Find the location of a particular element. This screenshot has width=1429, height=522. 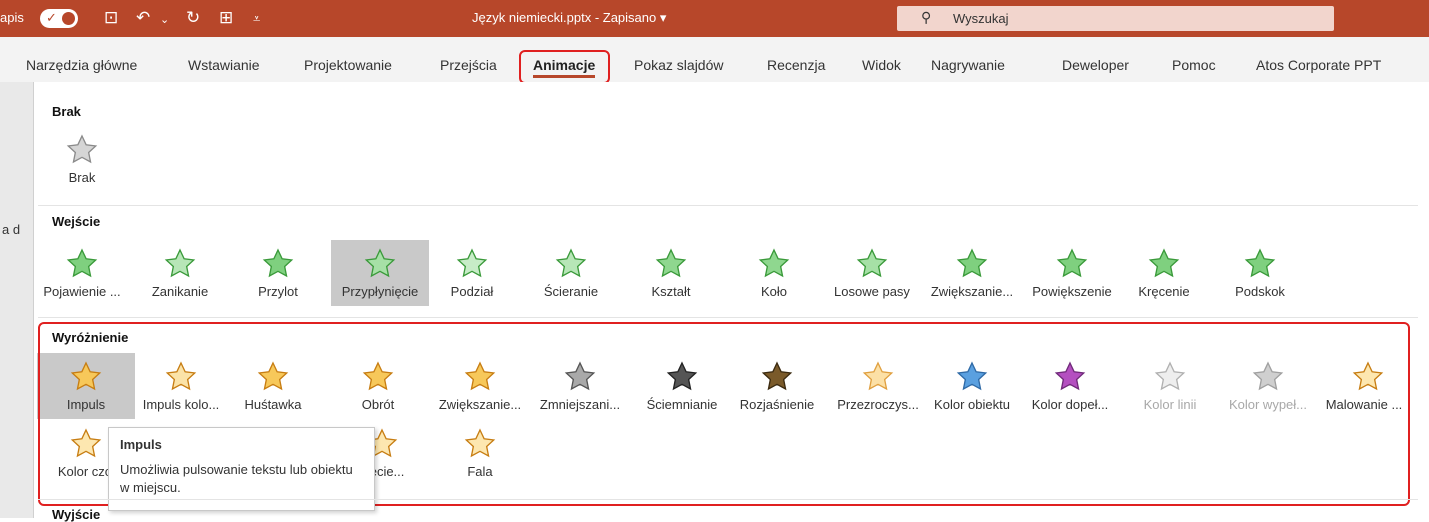

emphasis-object-color: Kolor obiektu is located at coordinates (972, 386).